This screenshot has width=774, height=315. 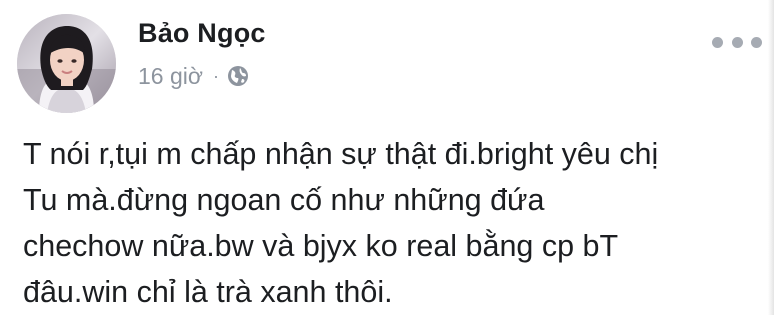 I want to click on screen-edge, so click(x=771, y=157).